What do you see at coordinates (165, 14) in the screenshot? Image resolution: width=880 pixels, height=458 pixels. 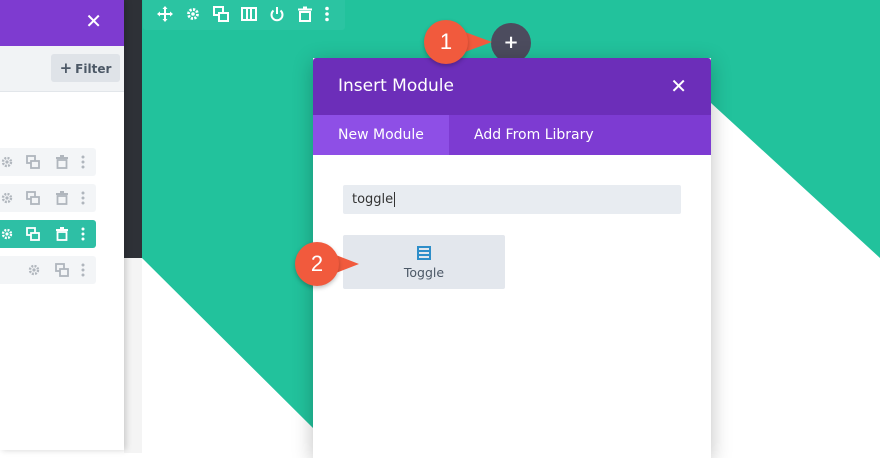 I see `move-icon` at bounding box center [165, 14].